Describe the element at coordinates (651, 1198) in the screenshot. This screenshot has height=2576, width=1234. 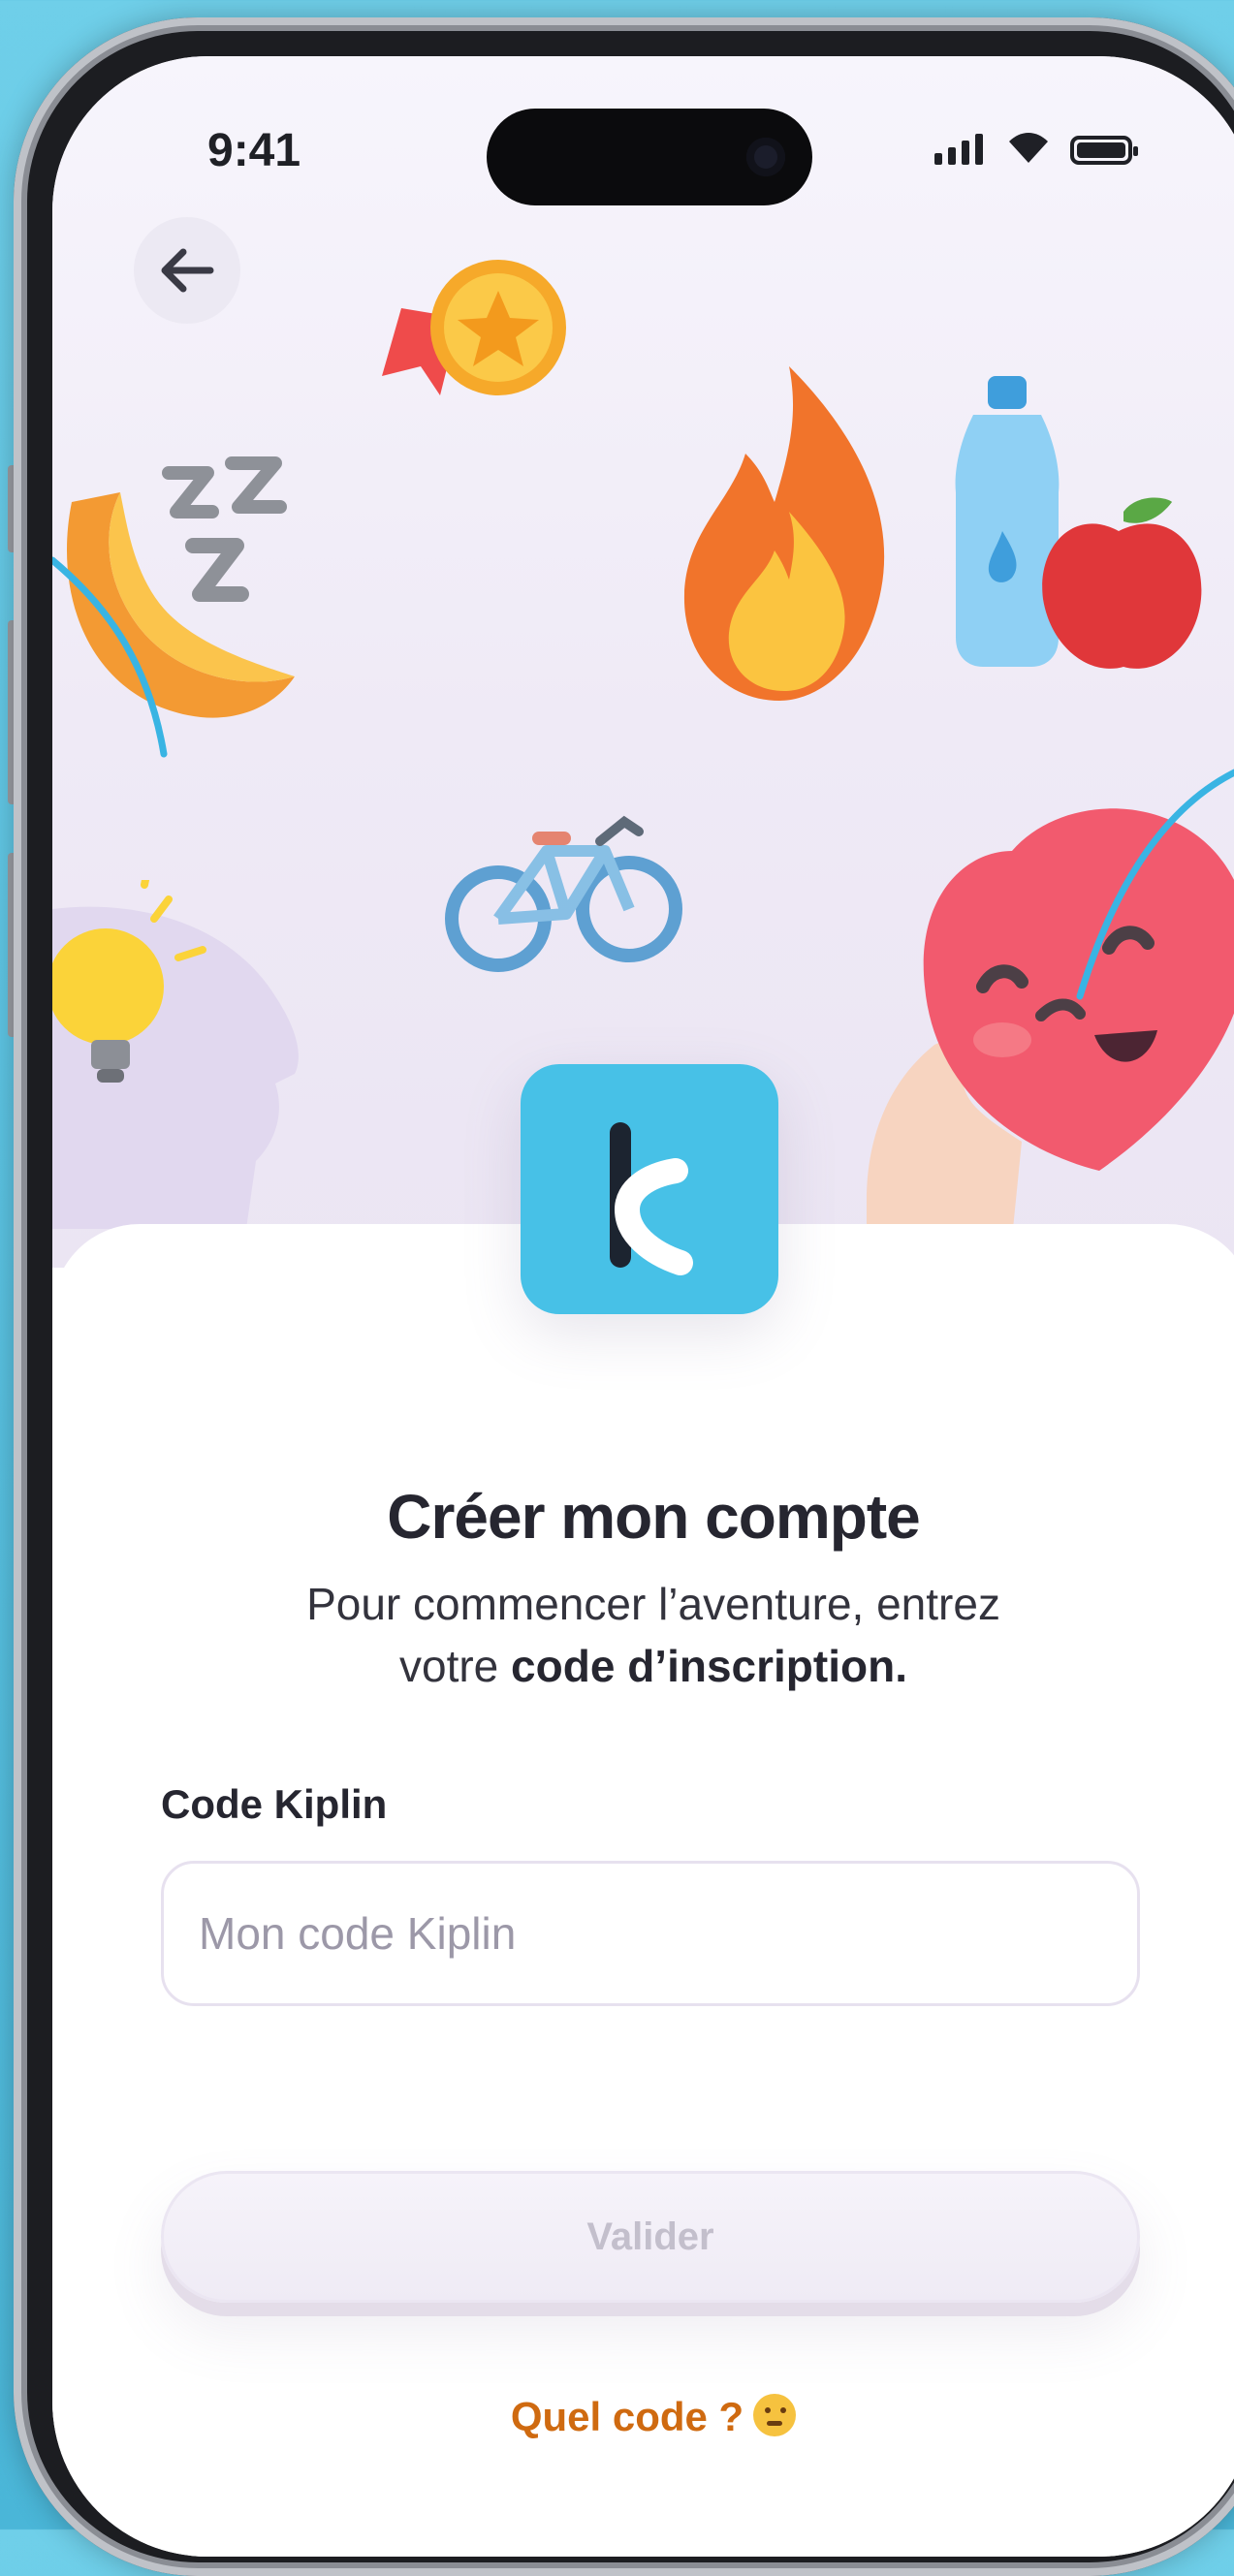
I see `kiplin-logo-mark` at that location.